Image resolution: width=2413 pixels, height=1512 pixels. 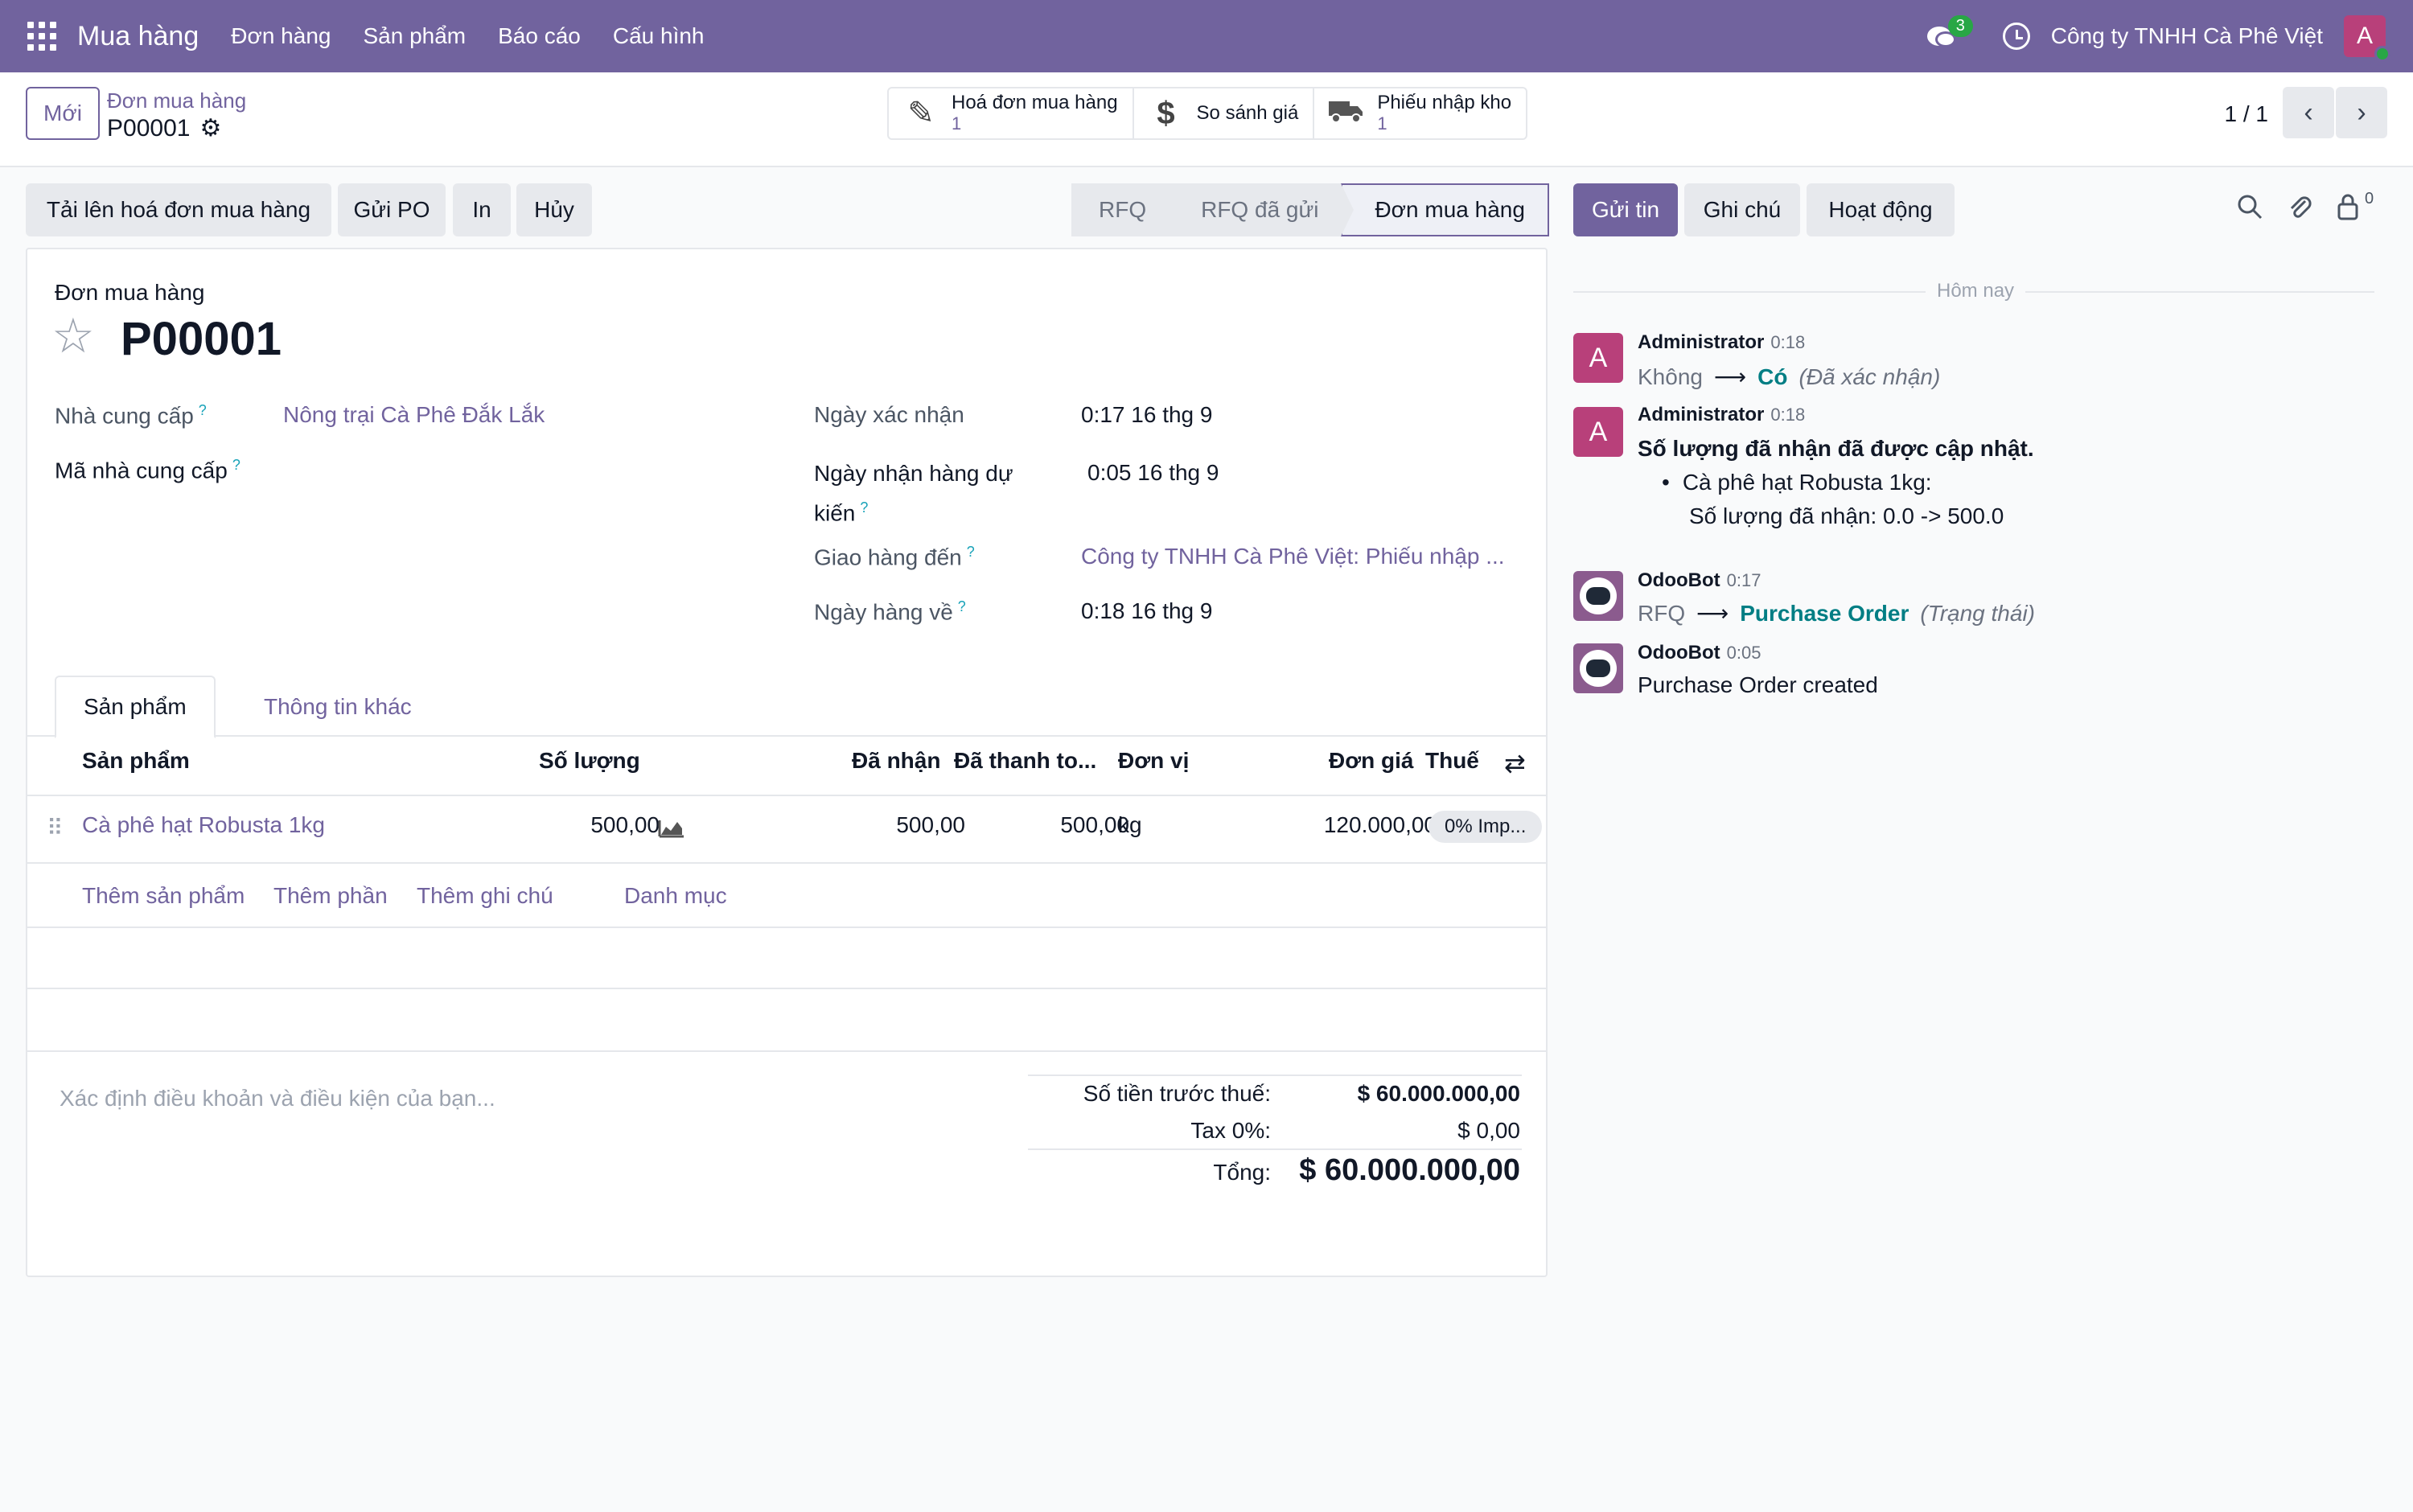 I want to click on smart-button-receipts: Phiếu nhập kho 1, so click(x=1420, y=113).